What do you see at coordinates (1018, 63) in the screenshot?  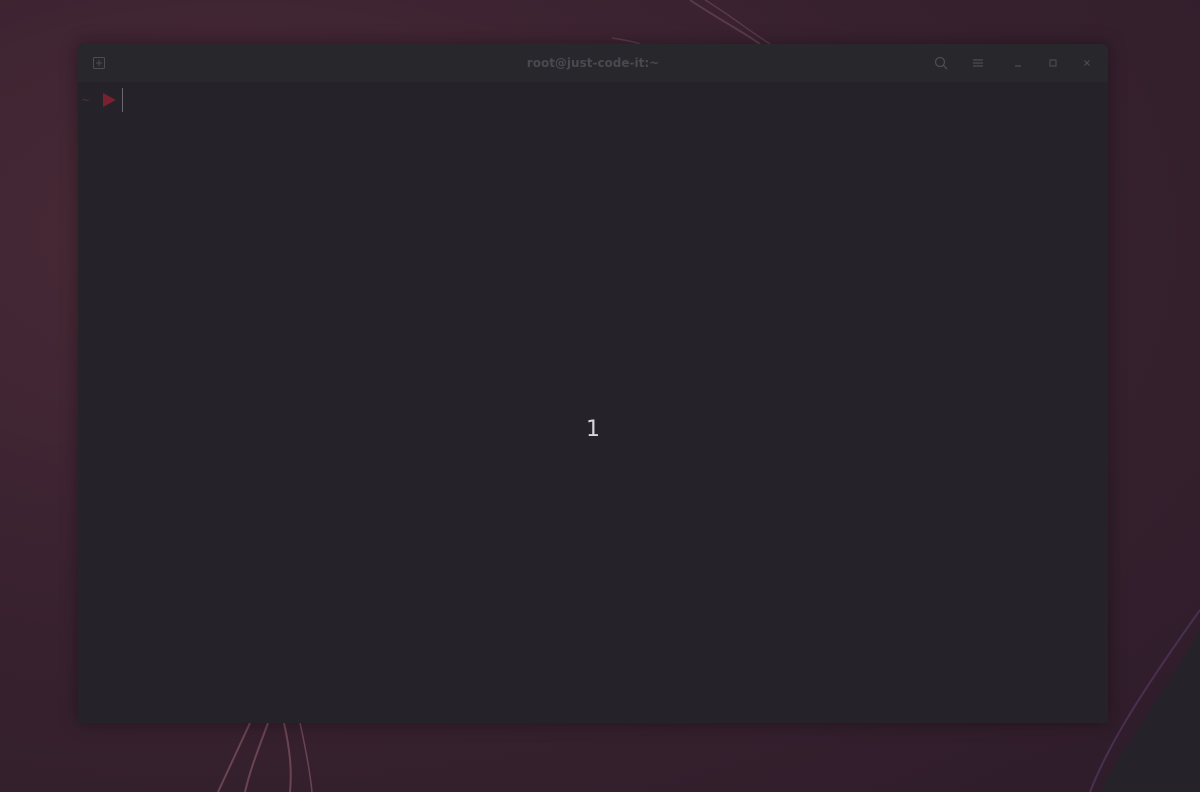 I see `minimize-button` at bounding box center [1018, 63].